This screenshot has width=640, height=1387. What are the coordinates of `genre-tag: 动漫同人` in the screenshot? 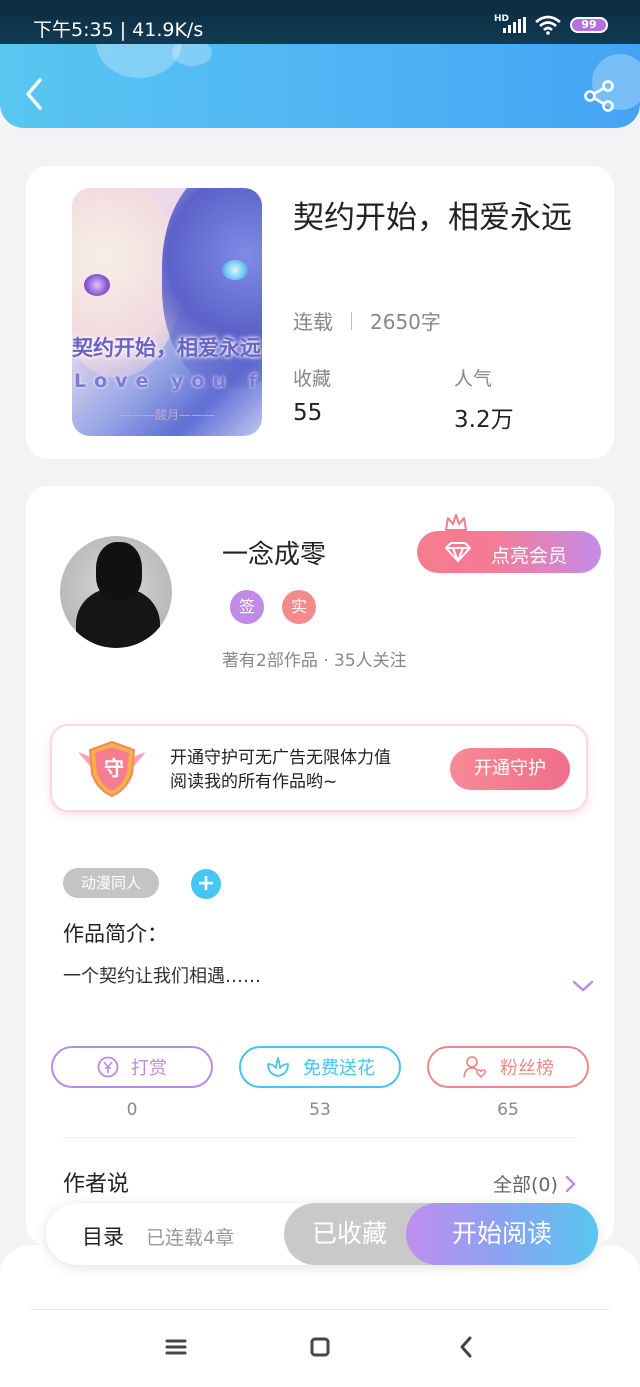 It's located at (111, 883).